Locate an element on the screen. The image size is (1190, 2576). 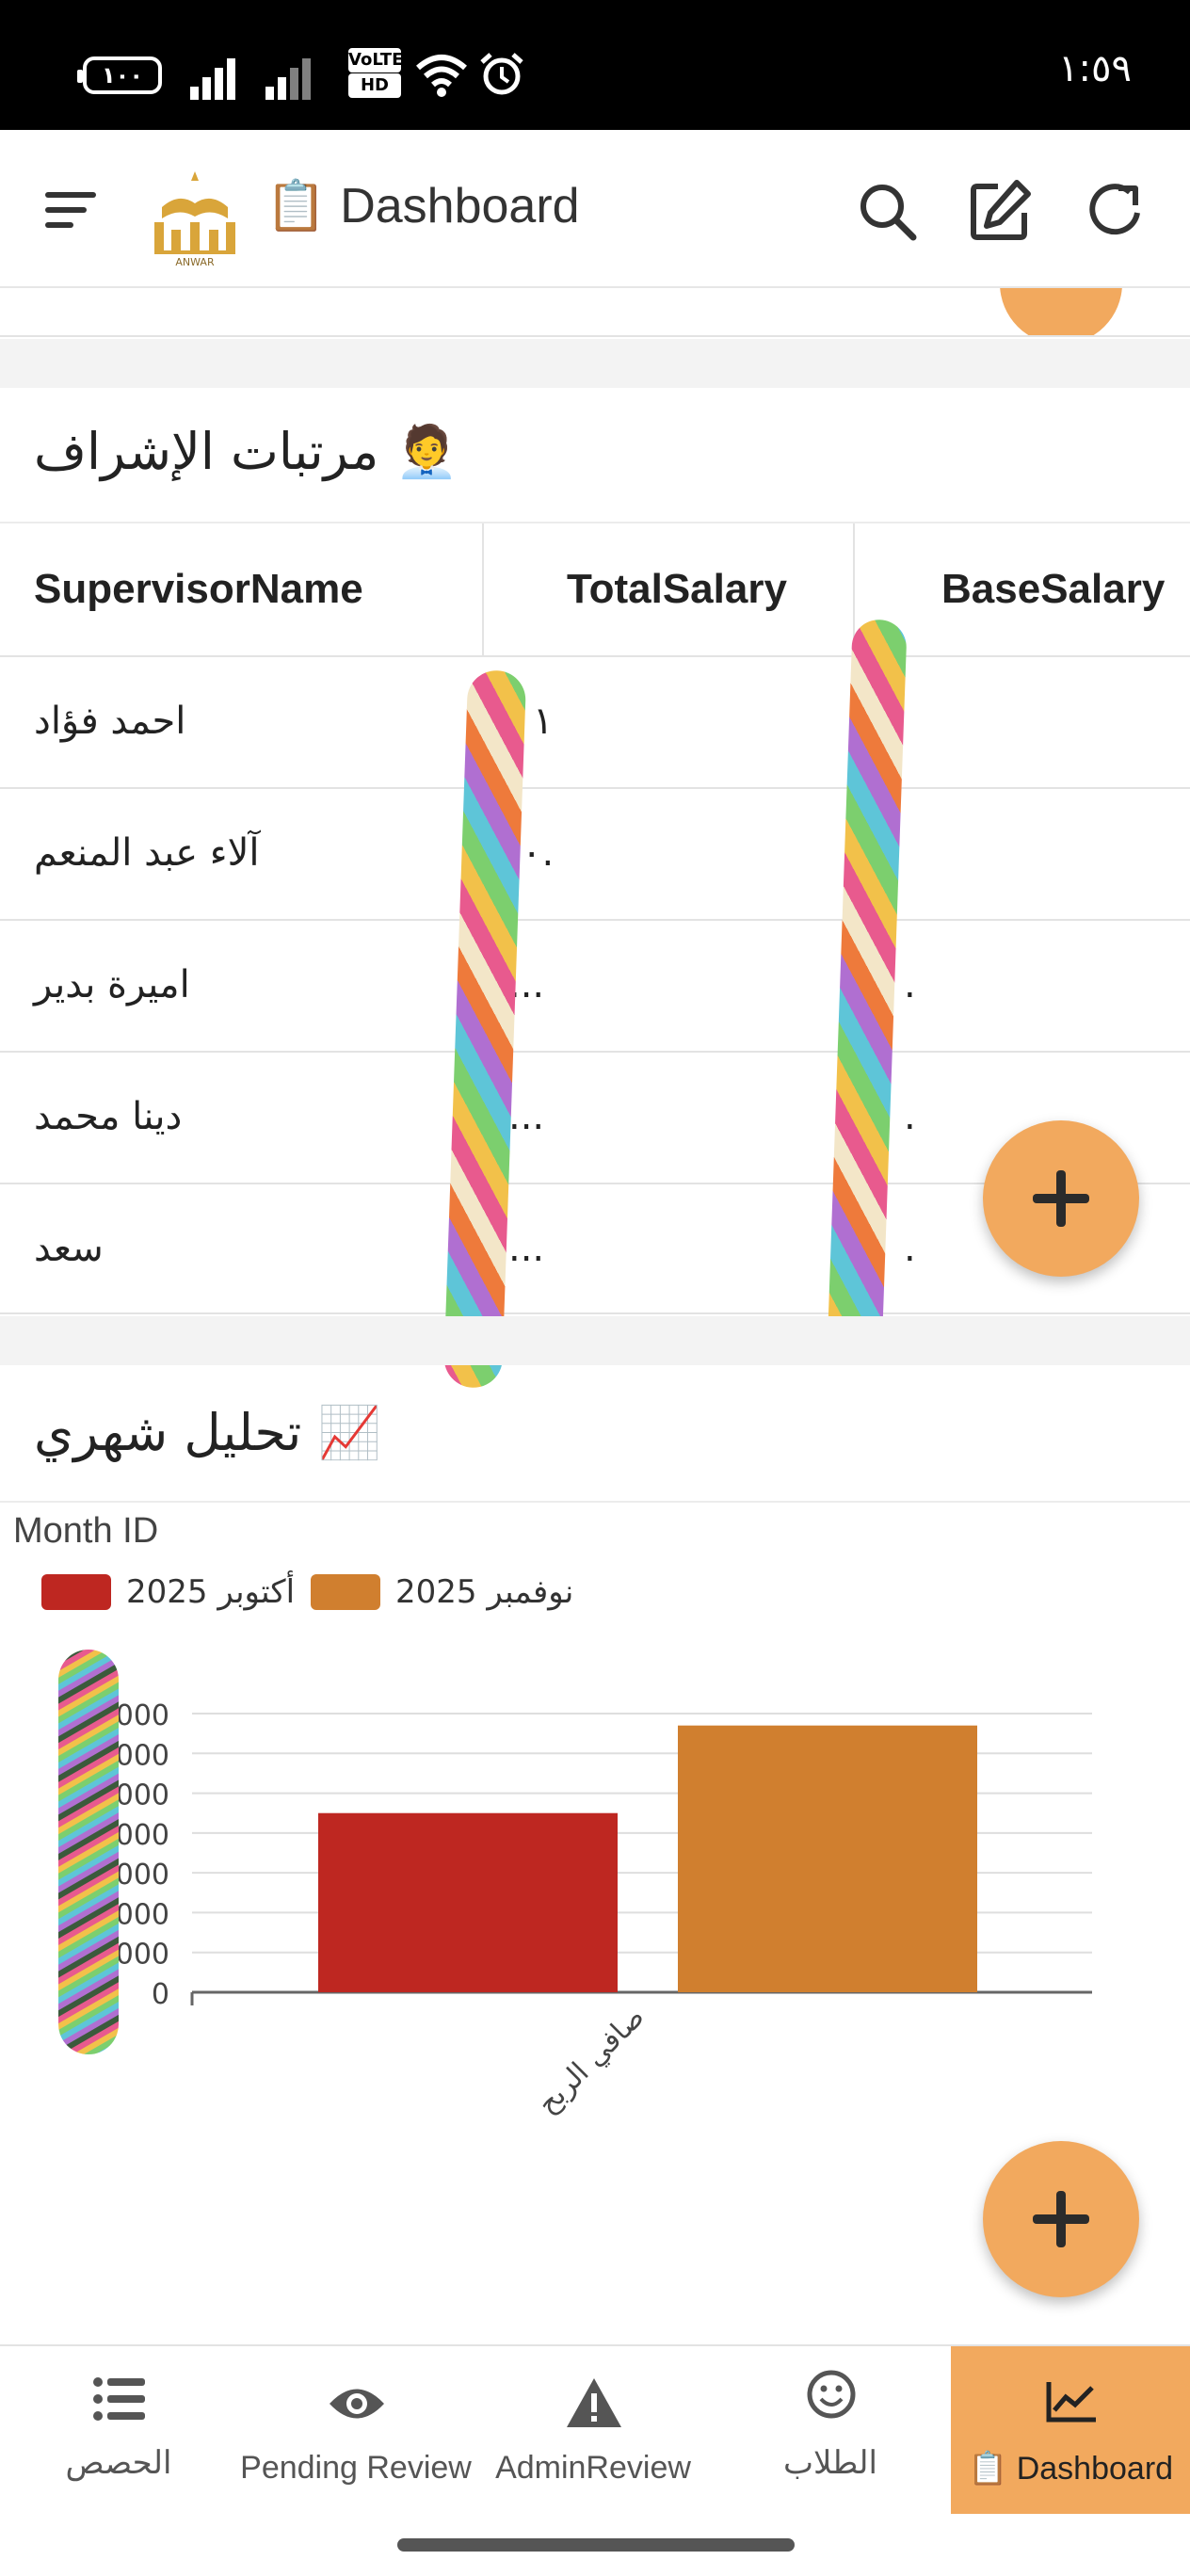
battery-icon: ١٠٠ is located at coordinates (119, 75).